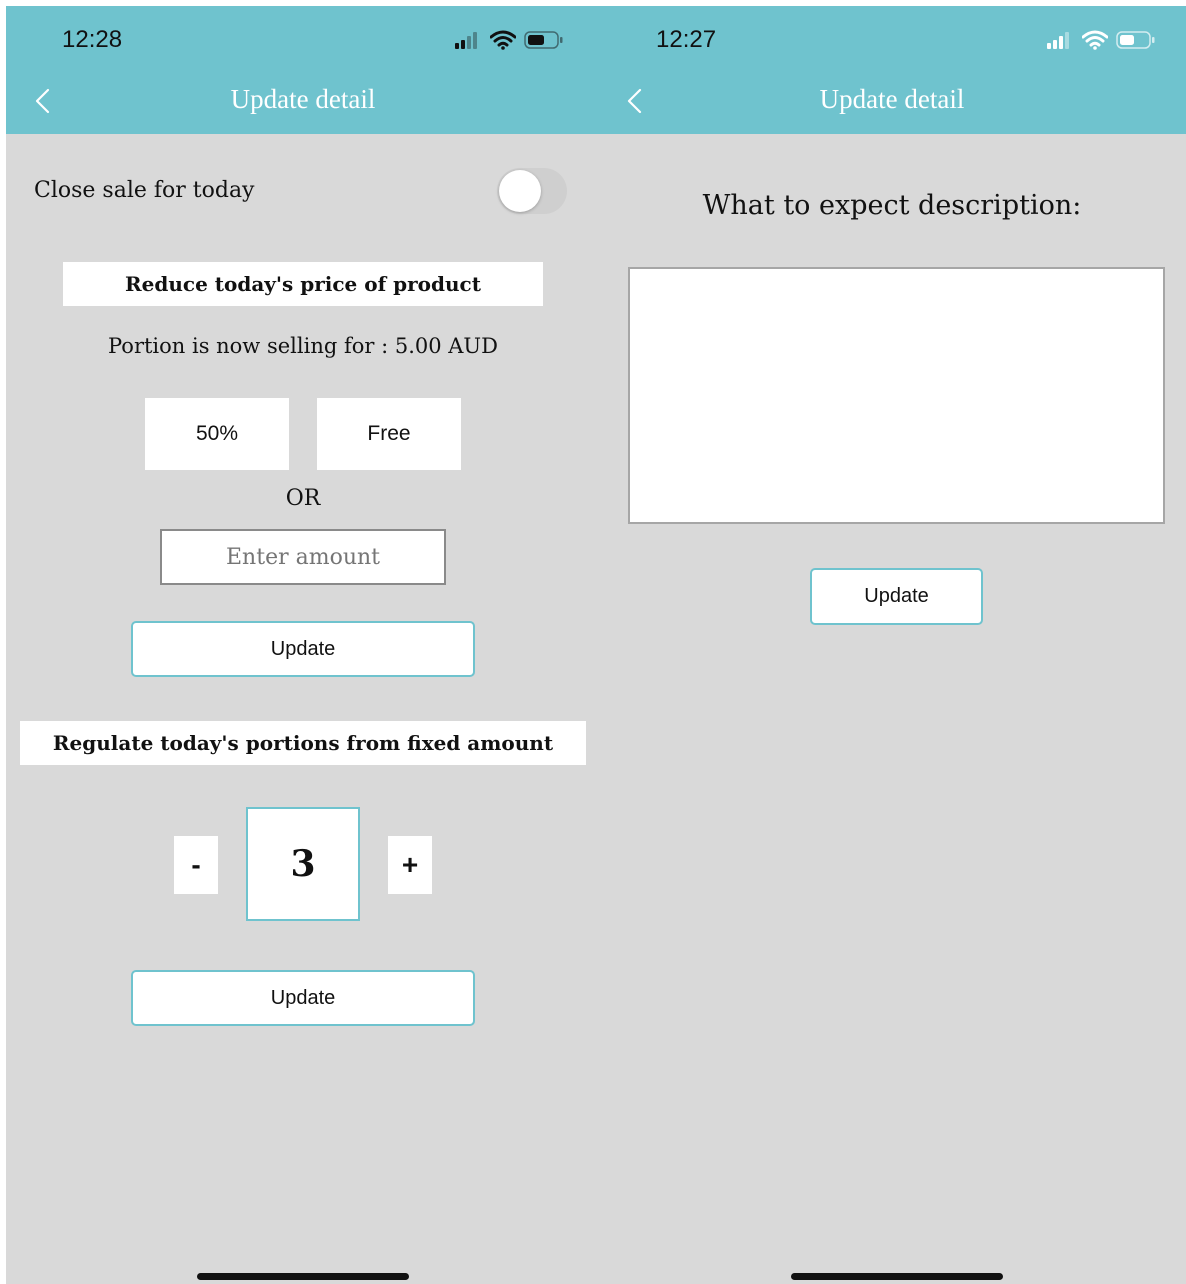 Image resolution: width=1186 pixels, height=1284 pixels. Describe the element at coordinates (303, 346) in the screenshot. I see `price-info: Portion is now selling for : 5.00 AUD` at that location.